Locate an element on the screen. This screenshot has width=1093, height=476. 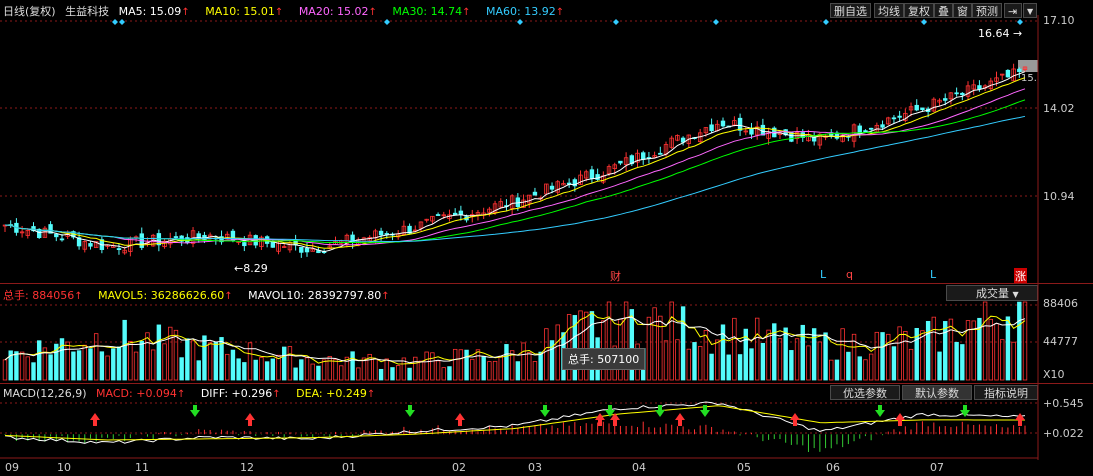
macd-dea-line is located at coordinates (514, 423).